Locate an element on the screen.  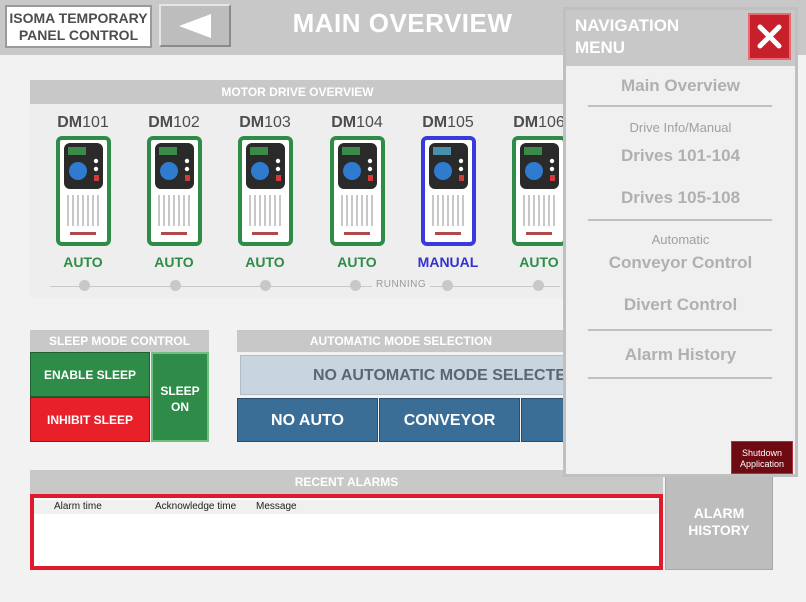
inhibit-sleep-button: INHIBIT SLEEP is located at coordinates (90, 419).